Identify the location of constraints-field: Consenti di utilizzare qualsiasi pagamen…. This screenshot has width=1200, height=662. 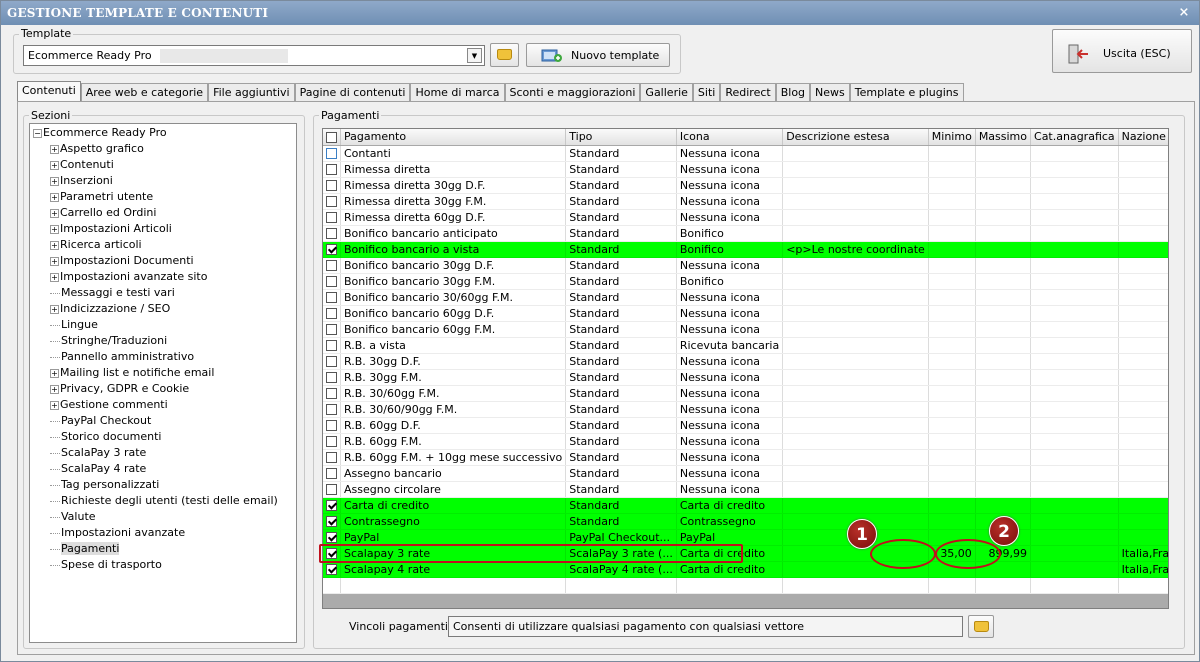
(705, 626).